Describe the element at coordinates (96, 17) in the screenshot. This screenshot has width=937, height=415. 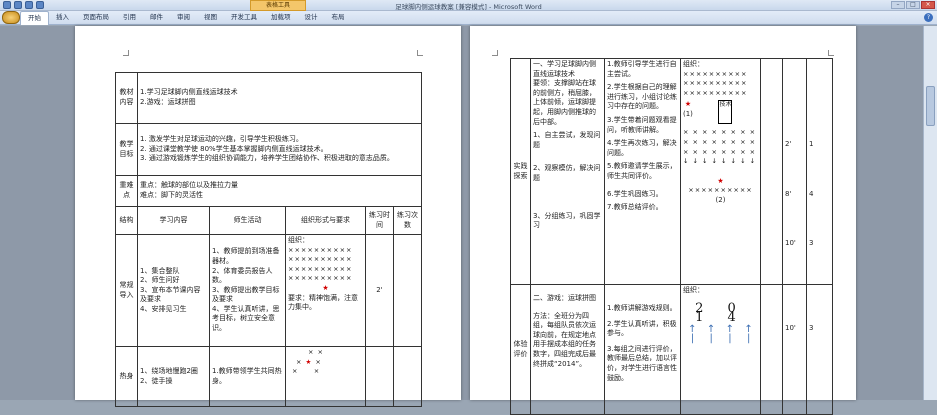
I see `tab-page-layout: 页面布局` at that location.